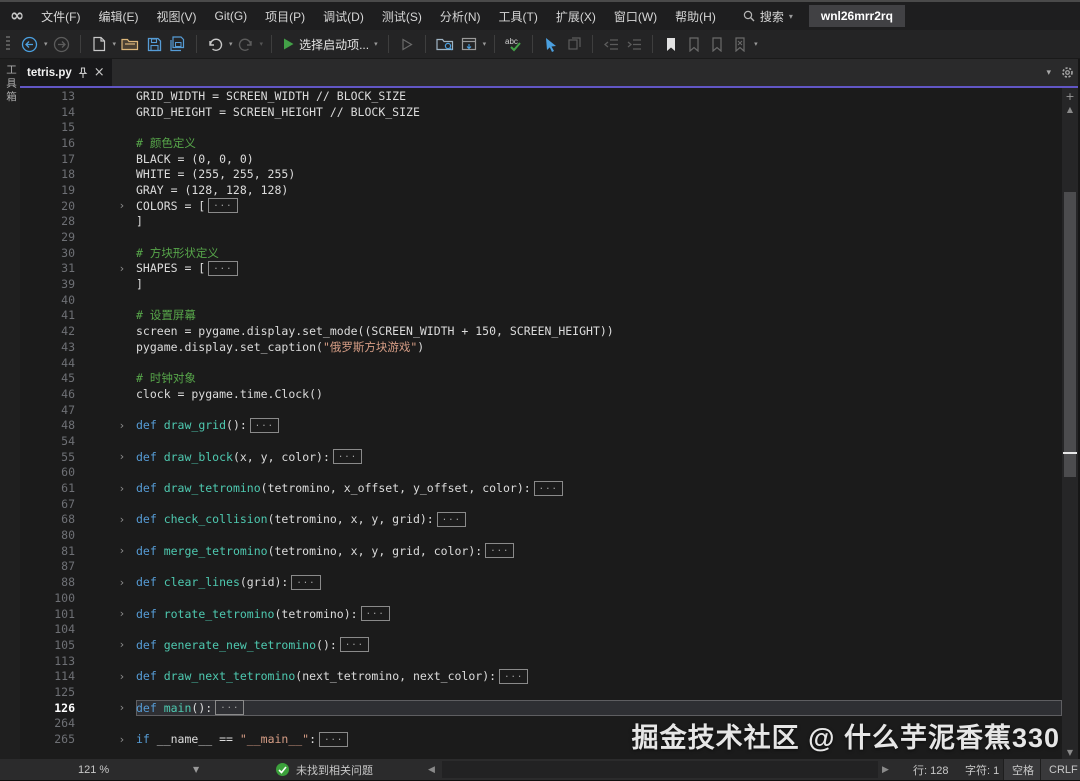 The height and width of the screenshot is (781, 1080). I want to click on new-file-dropdown: ▾, so click(115, 44).